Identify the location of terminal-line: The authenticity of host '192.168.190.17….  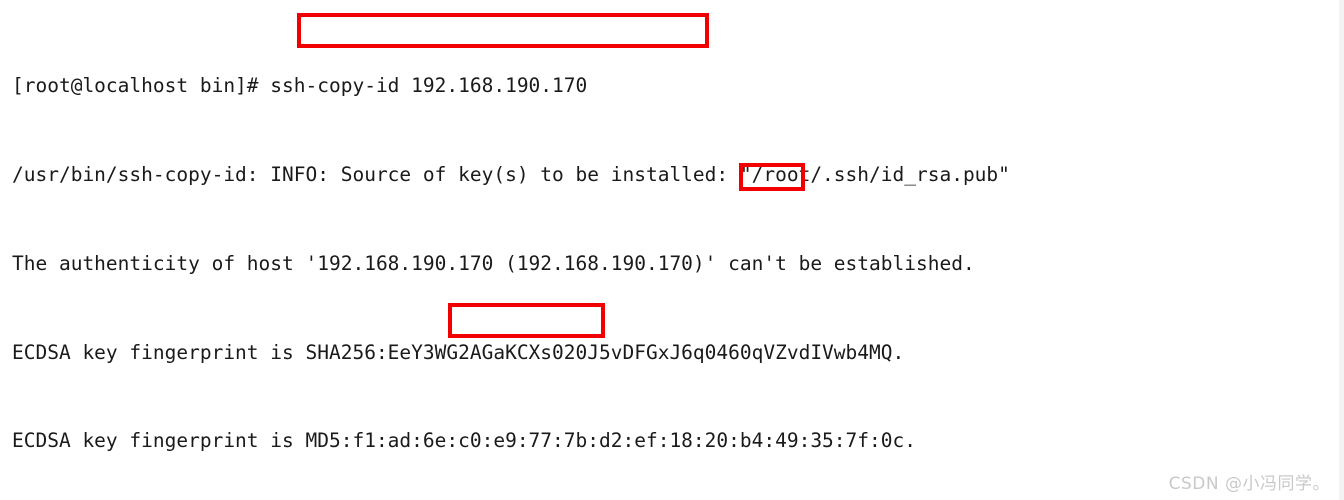
(493, 263).